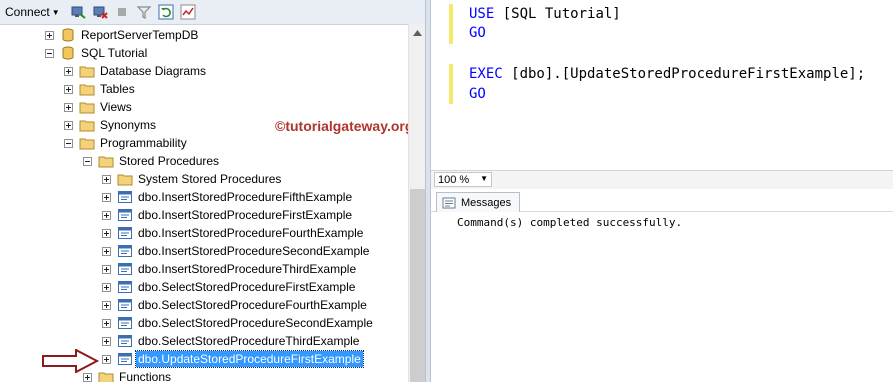  Describe the element at coordinates (126, 143) in the screenshot. I see `tree-node-programmability: Programmability` at that location.